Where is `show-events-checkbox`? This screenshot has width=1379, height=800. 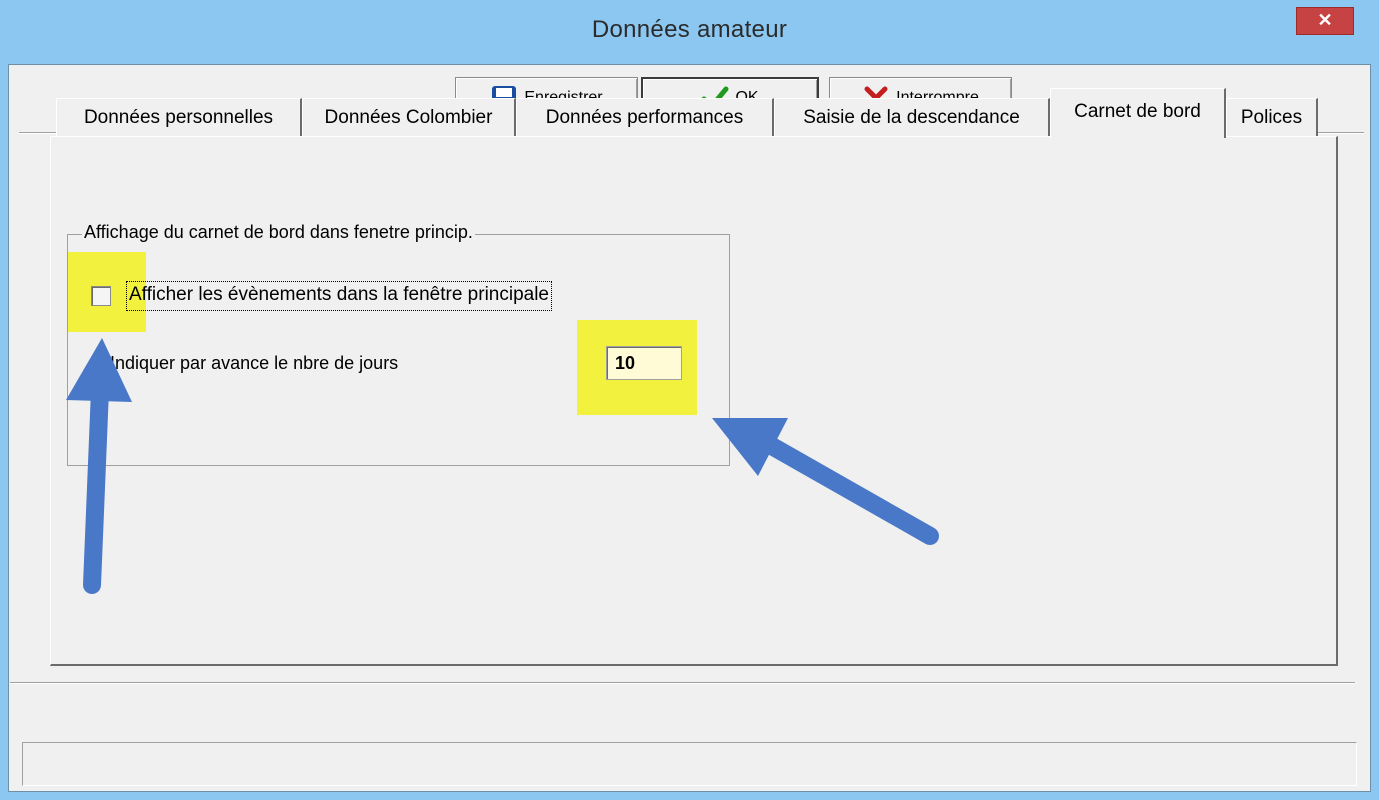
show-events-checkbox is located at coordinates (101, 296).